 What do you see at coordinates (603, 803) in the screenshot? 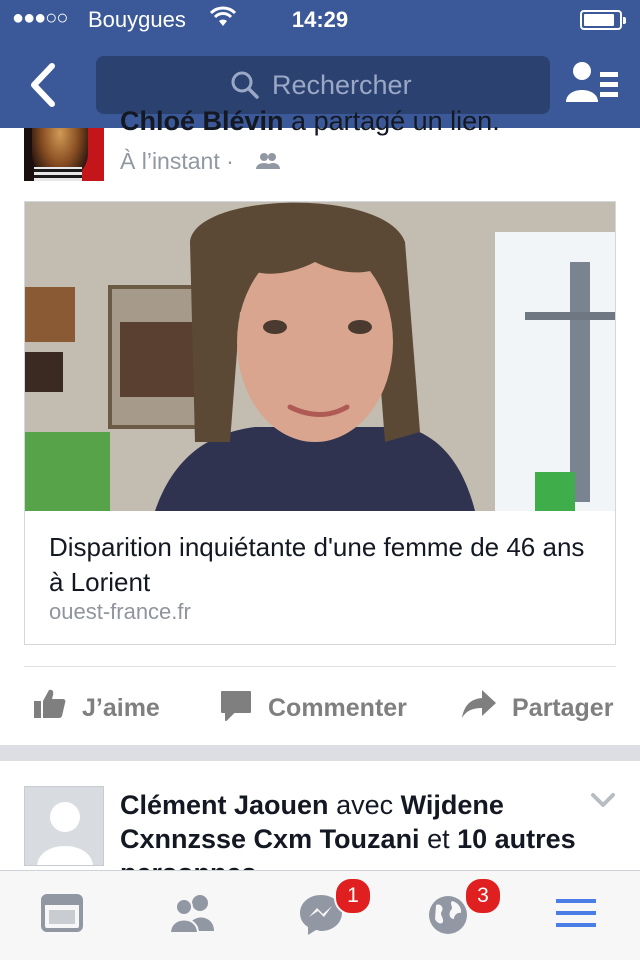
I see `chevron-down-icon` at bounding box center [603, 803].